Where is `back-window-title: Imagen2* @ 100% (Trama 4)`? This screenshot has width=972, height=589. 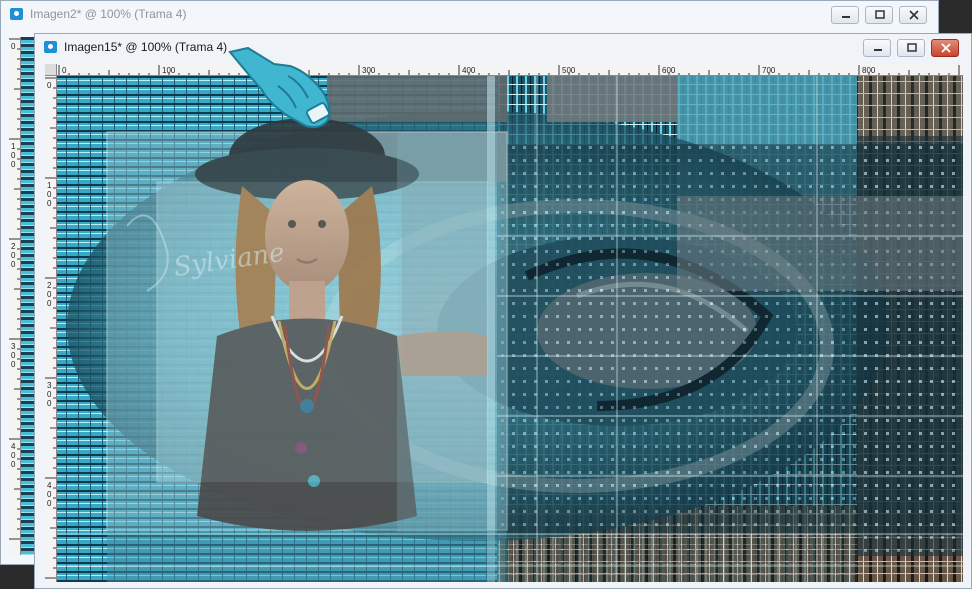
back-window-title: Imagen2* @ 100% (Trama 4) is located at coordinates (108, 14).